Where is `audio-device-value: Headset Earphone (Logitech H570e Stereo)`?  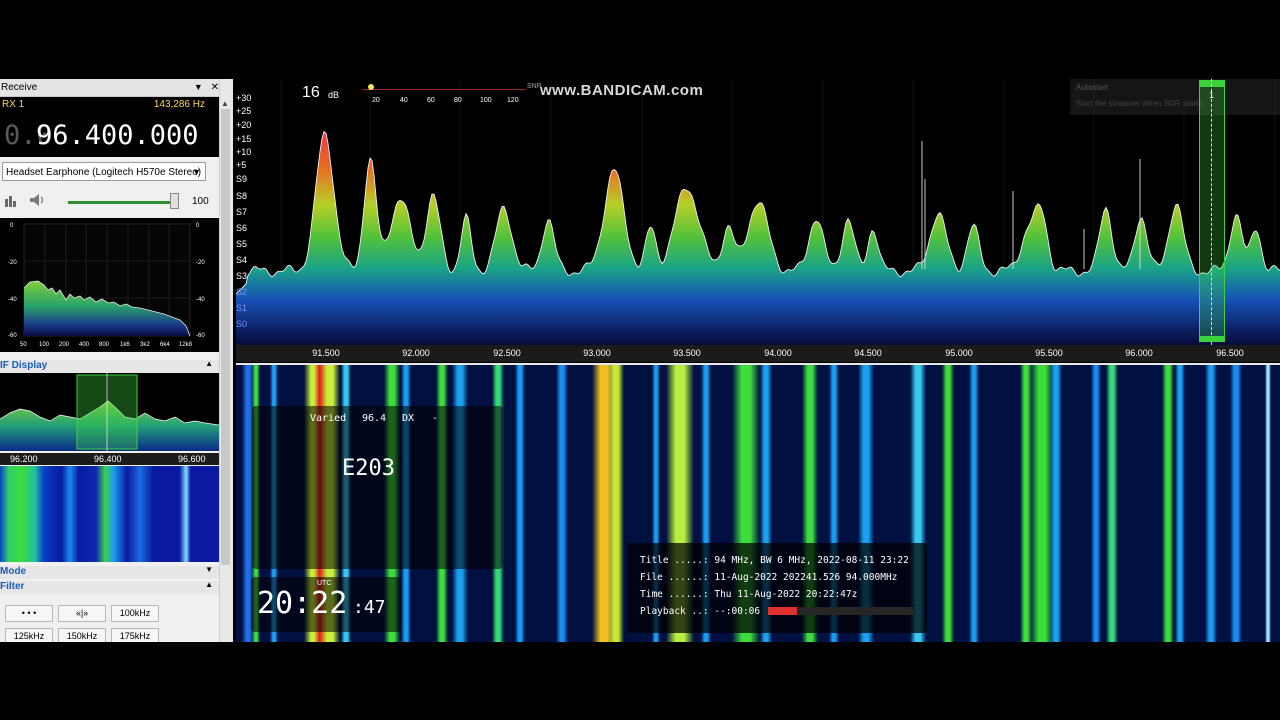
audio-device-value: Headset Earphone (Logitech H570e Stereo) is located at coordinates (104, 172).